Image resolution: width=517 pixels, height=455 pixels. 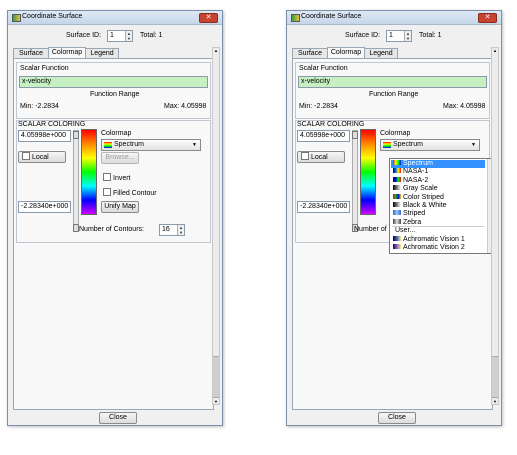 What do you see at coordinates (166, 229) in the screenshot?
I see `contours-value: 16` at bounding box center [166, 229].